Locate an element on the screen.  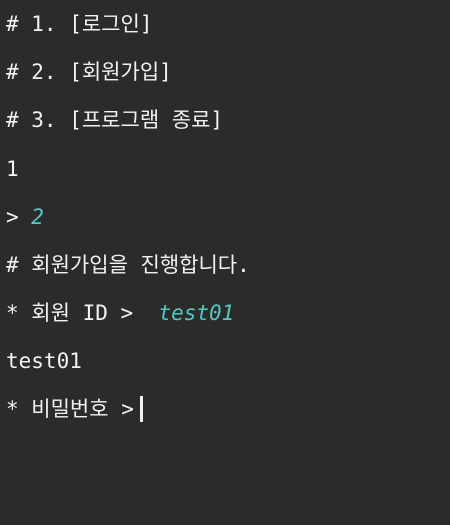
id-user-input: test01 is located at coordinates (196, 313).